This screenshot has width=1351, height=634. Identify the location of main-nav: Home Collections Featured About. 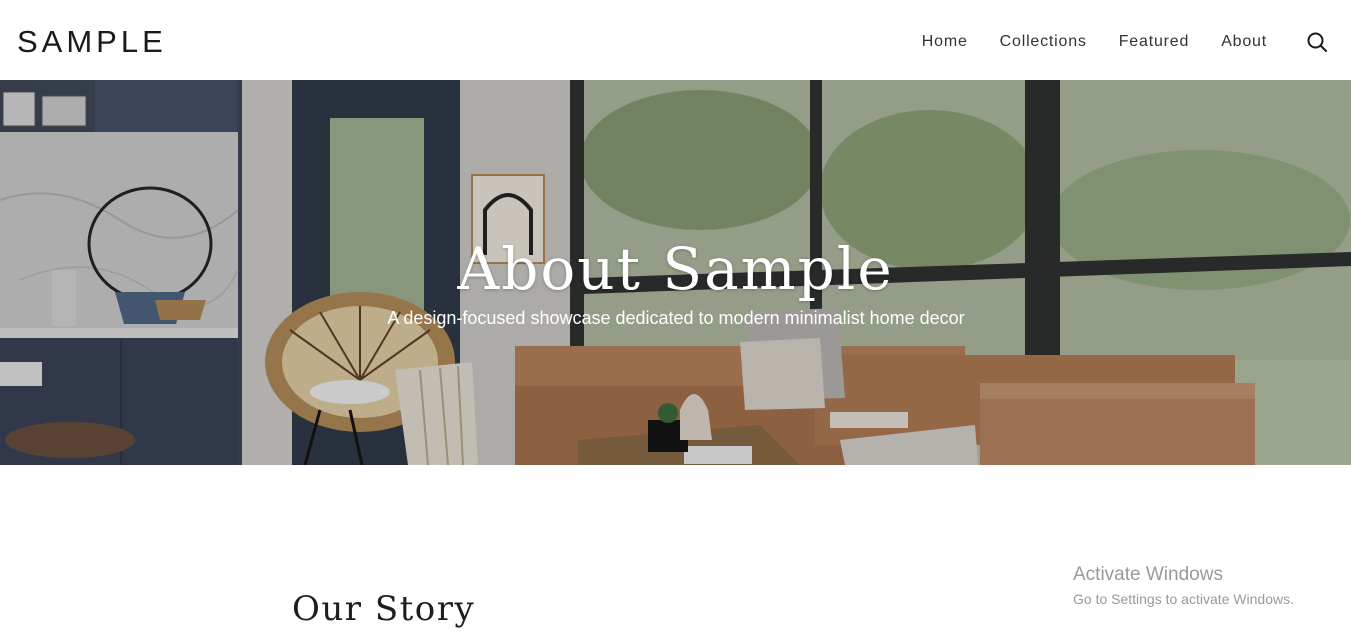
(1094, 42).